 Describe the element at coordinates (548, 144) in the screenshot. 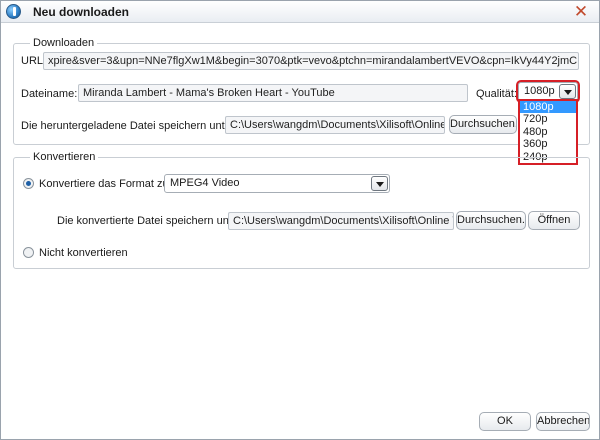

I see `quality-option: 360p` at that location.